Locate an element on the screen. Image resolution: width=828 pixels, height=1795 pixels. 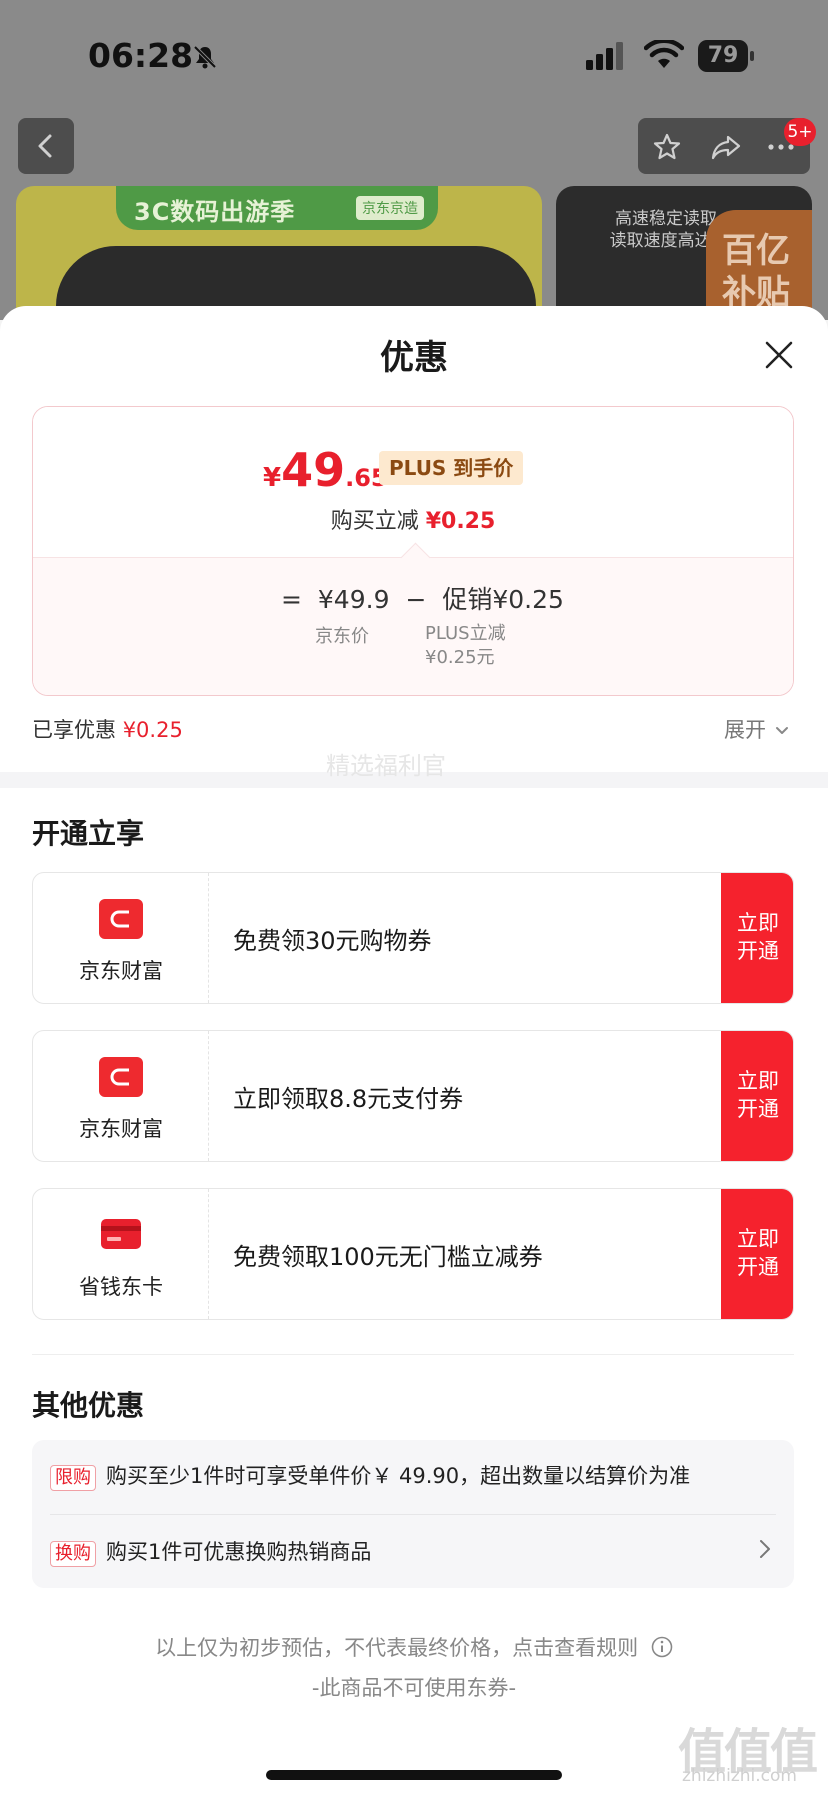
offer-text: 免费领30元购物券 is located at coordinates (332, 941).